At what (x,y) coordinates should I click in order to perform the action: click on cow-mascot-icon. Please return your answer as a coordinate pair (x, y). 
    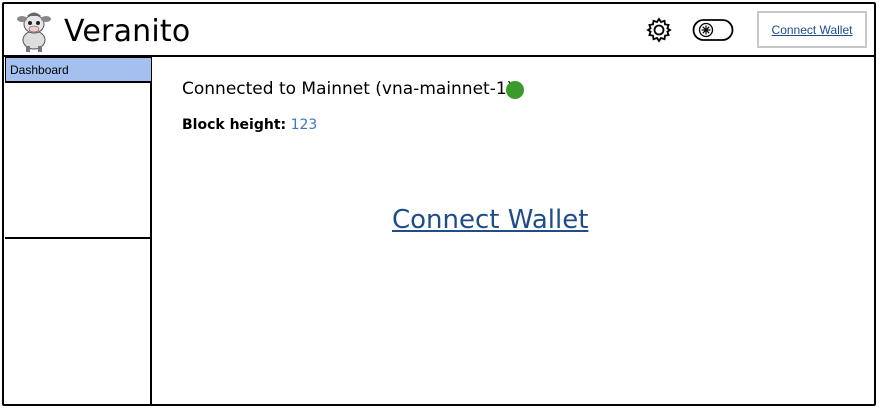
    Looking at the image, I should click on (34, 32).